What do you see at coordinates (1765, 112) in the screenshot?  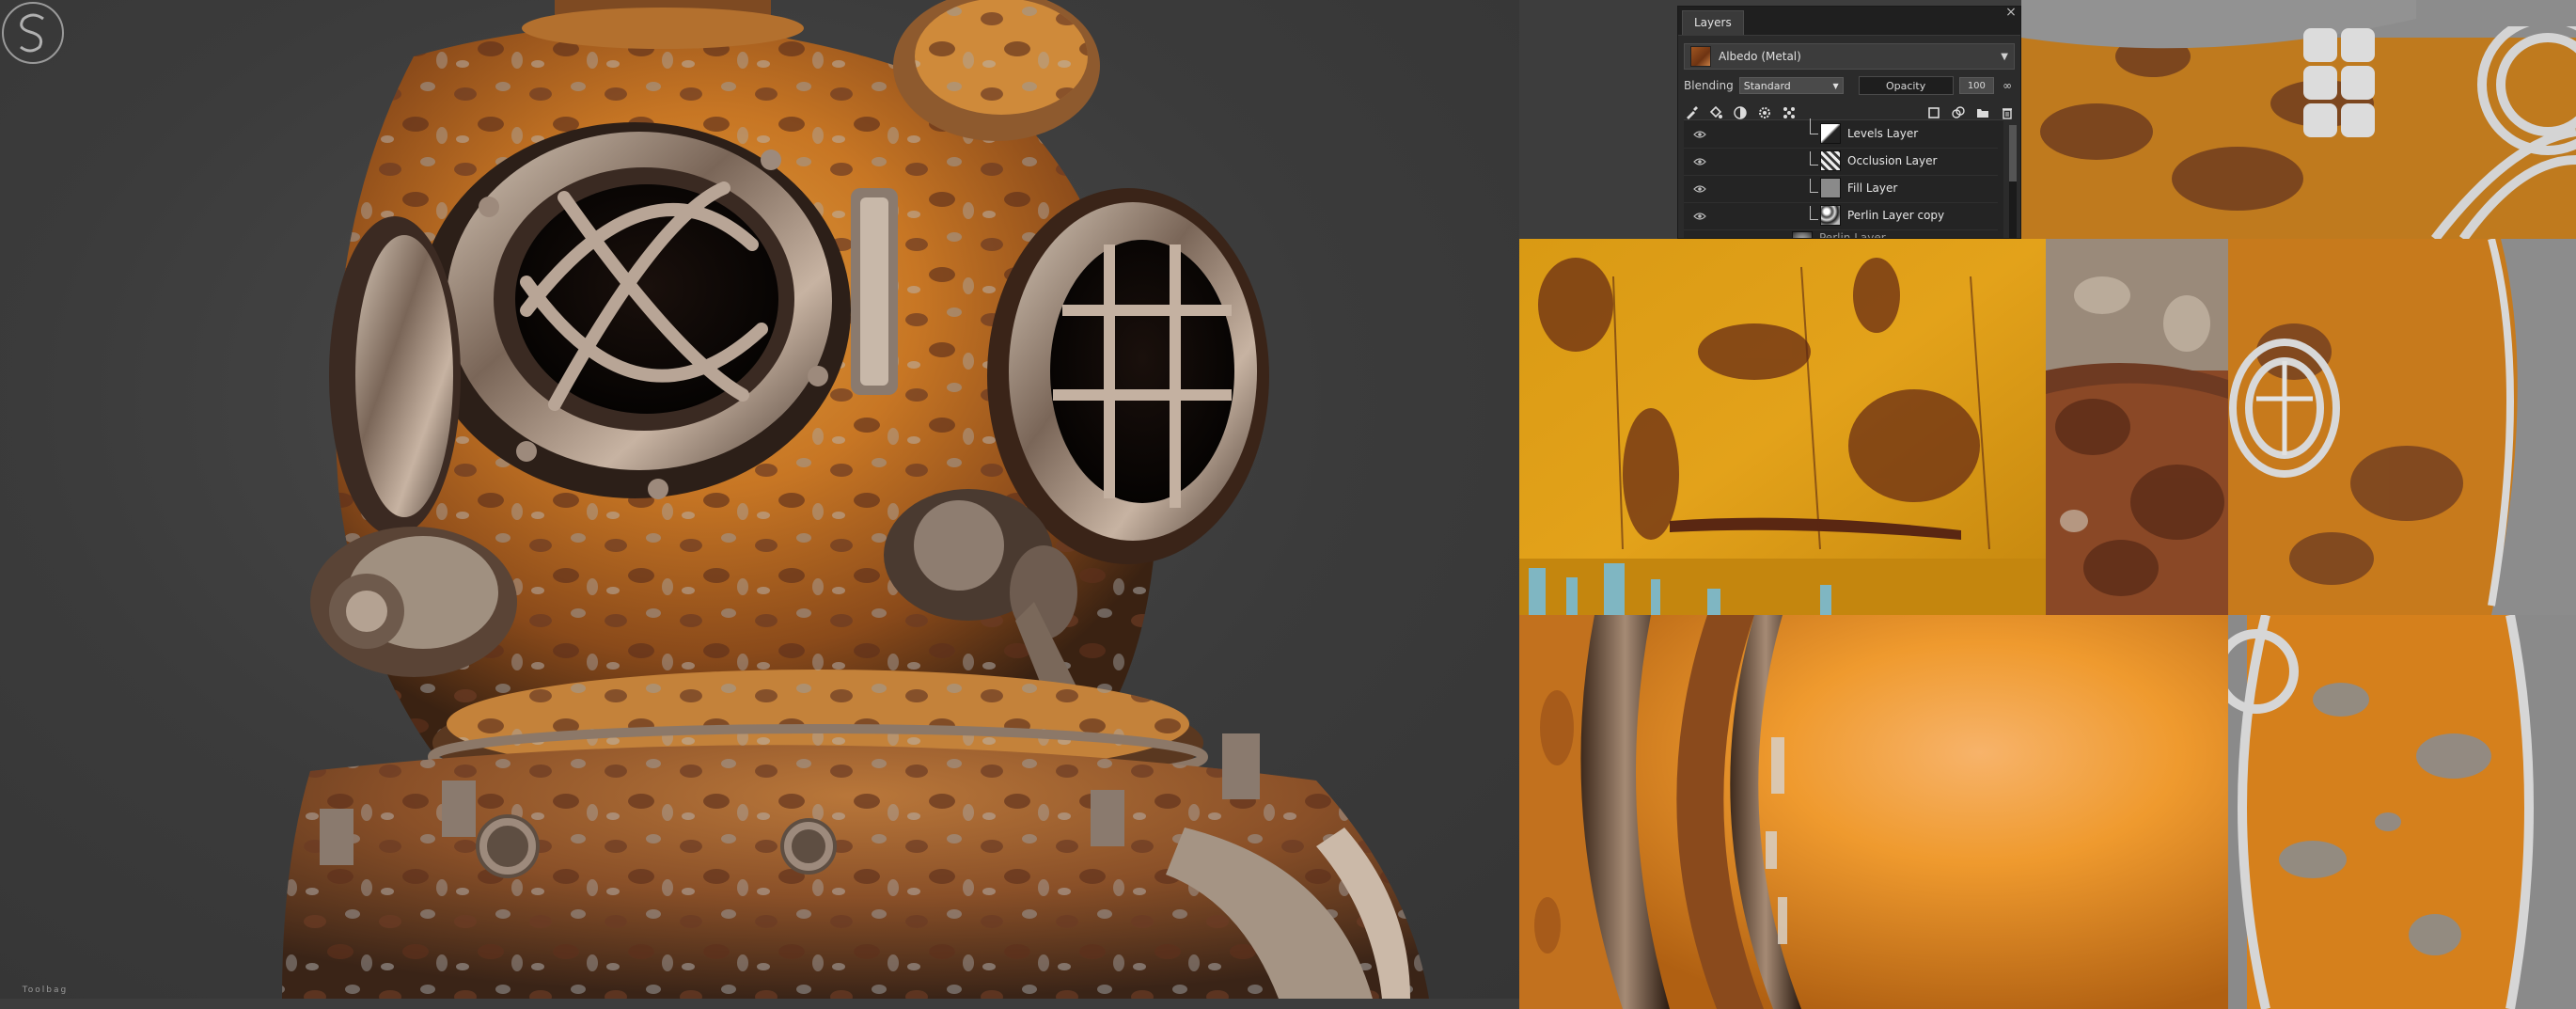 I see `settings-gear-icon` at bounding box center [1765, 112].